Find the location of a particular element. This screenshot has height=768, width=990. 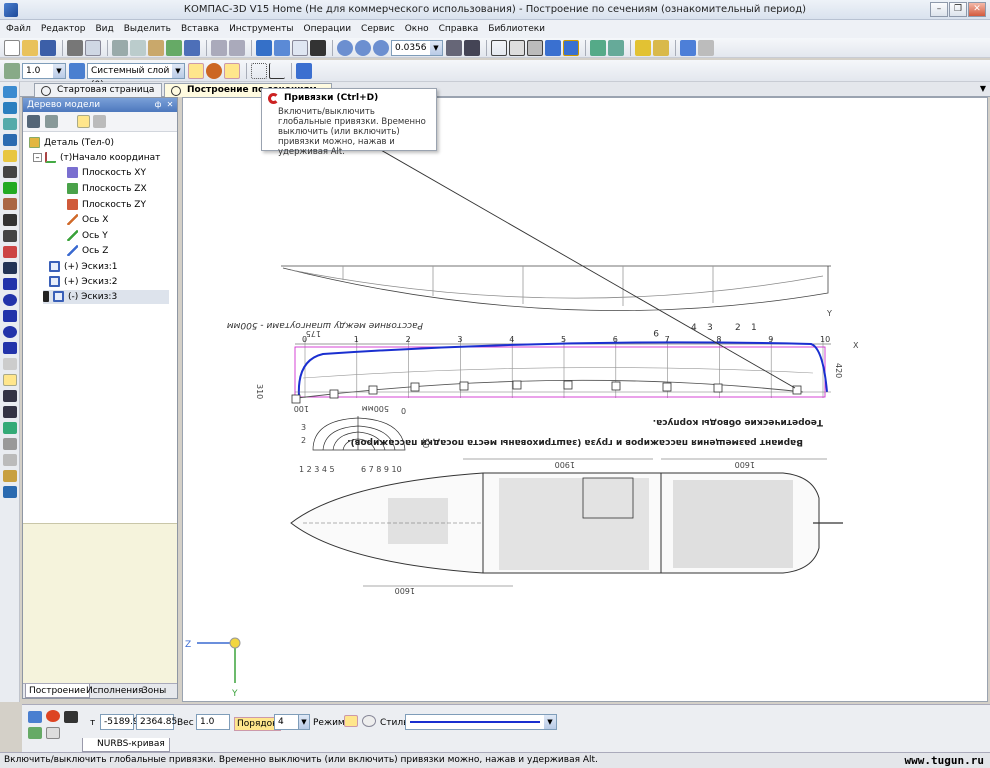

menu-operations: Операции is located at coordinates (327, 29).